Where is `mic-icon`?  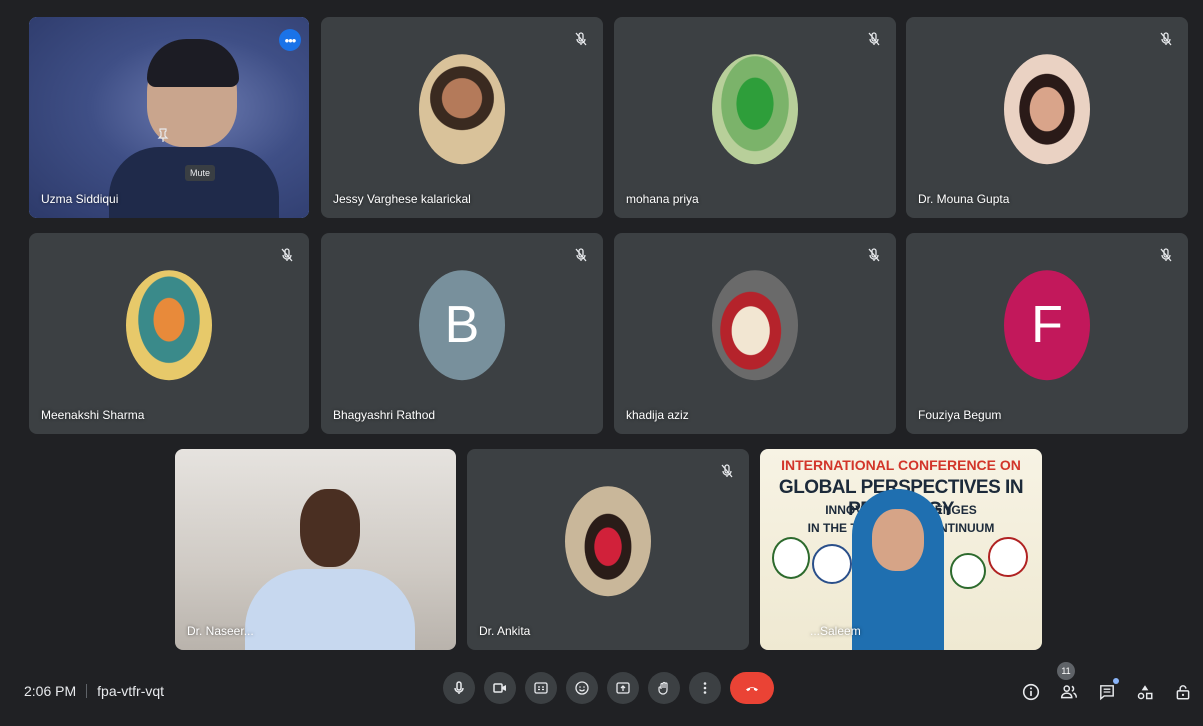 mic-icon is located at coordinates (459, 687).